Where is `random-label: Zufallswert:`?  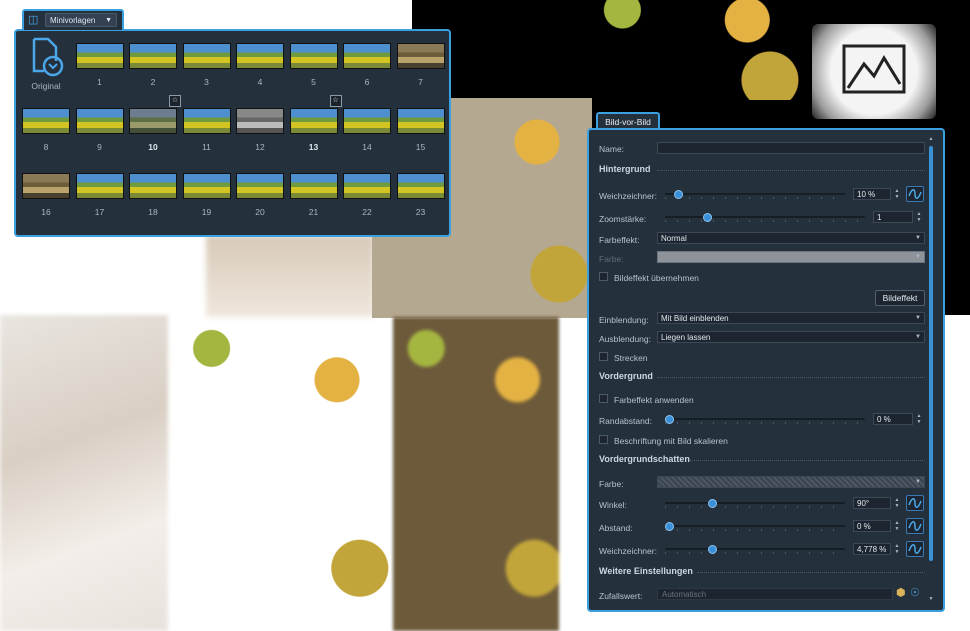
random-label: Zufallswert: is located at coordinates (621, 596).